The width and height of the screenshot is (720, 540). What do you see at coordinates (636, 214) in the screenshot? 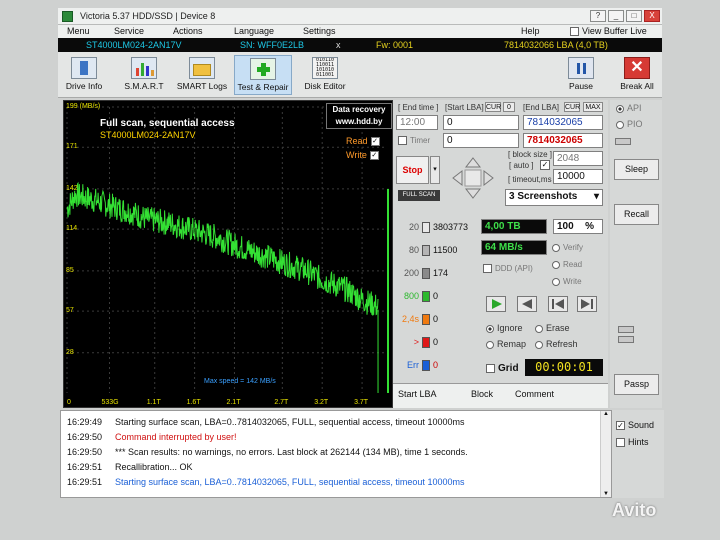
I see `recall-button: Recall` at bounding box center [636, 214].